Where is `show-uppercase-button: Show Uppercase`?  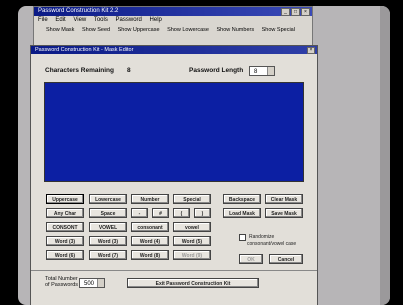
show-uppercase-button: Show Uppercase is located at coordinates (139, 30).